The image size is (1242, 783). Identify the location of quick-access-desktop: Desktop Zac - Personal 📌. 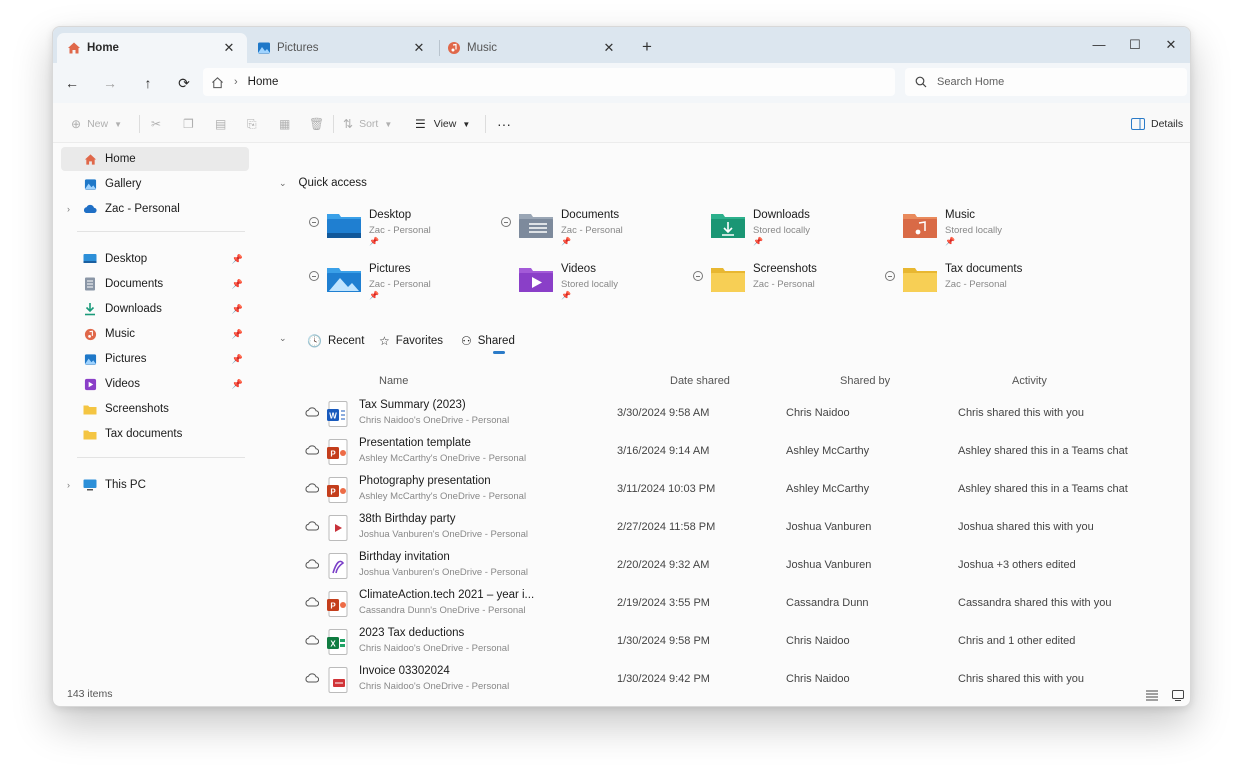
(404, 230).